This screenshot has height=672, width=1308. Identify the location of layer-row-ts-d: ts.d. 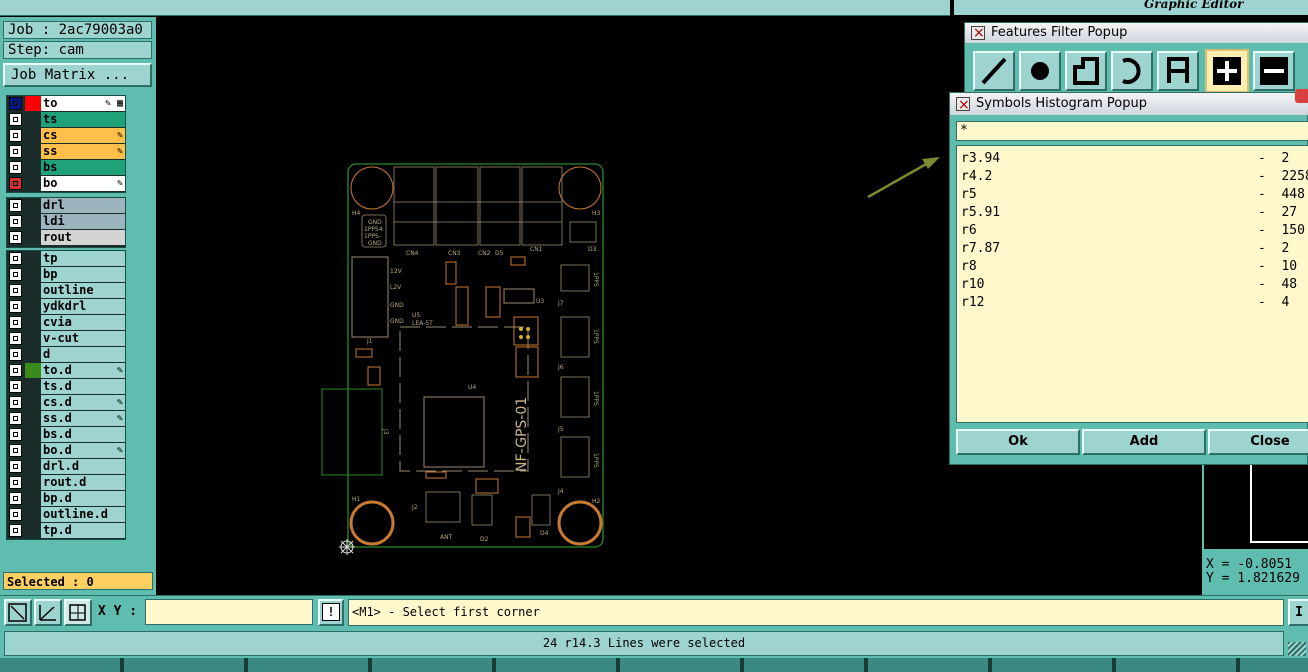
(66, 386).